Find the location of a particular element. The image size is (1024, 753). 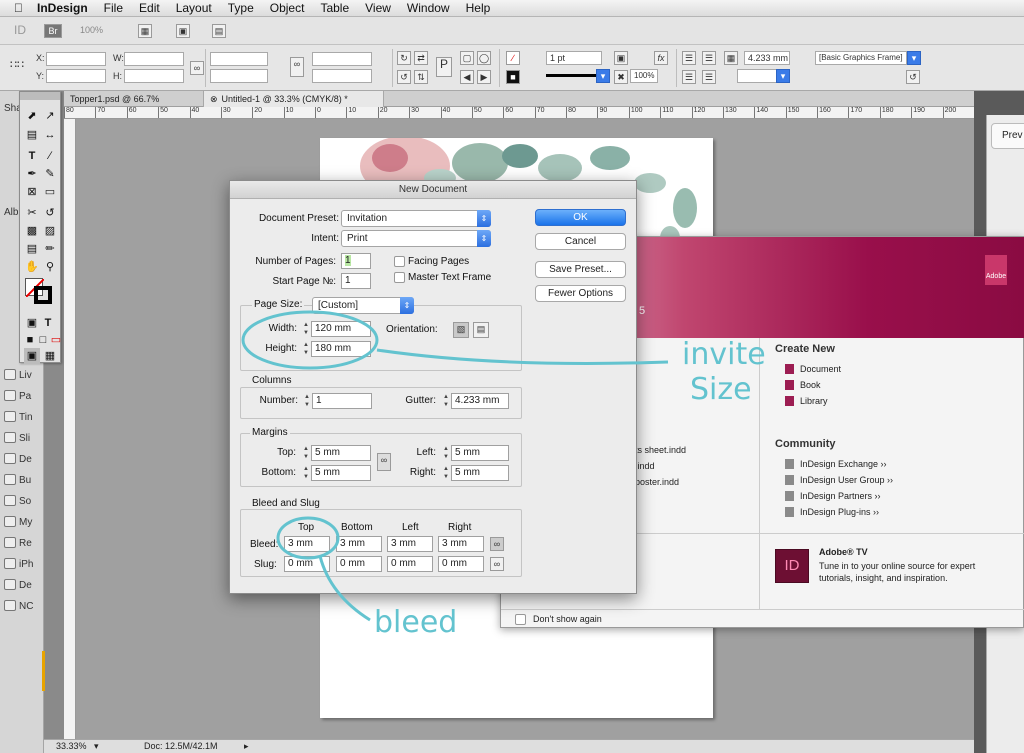

bleed-circle is located at coordinates (308, 538).